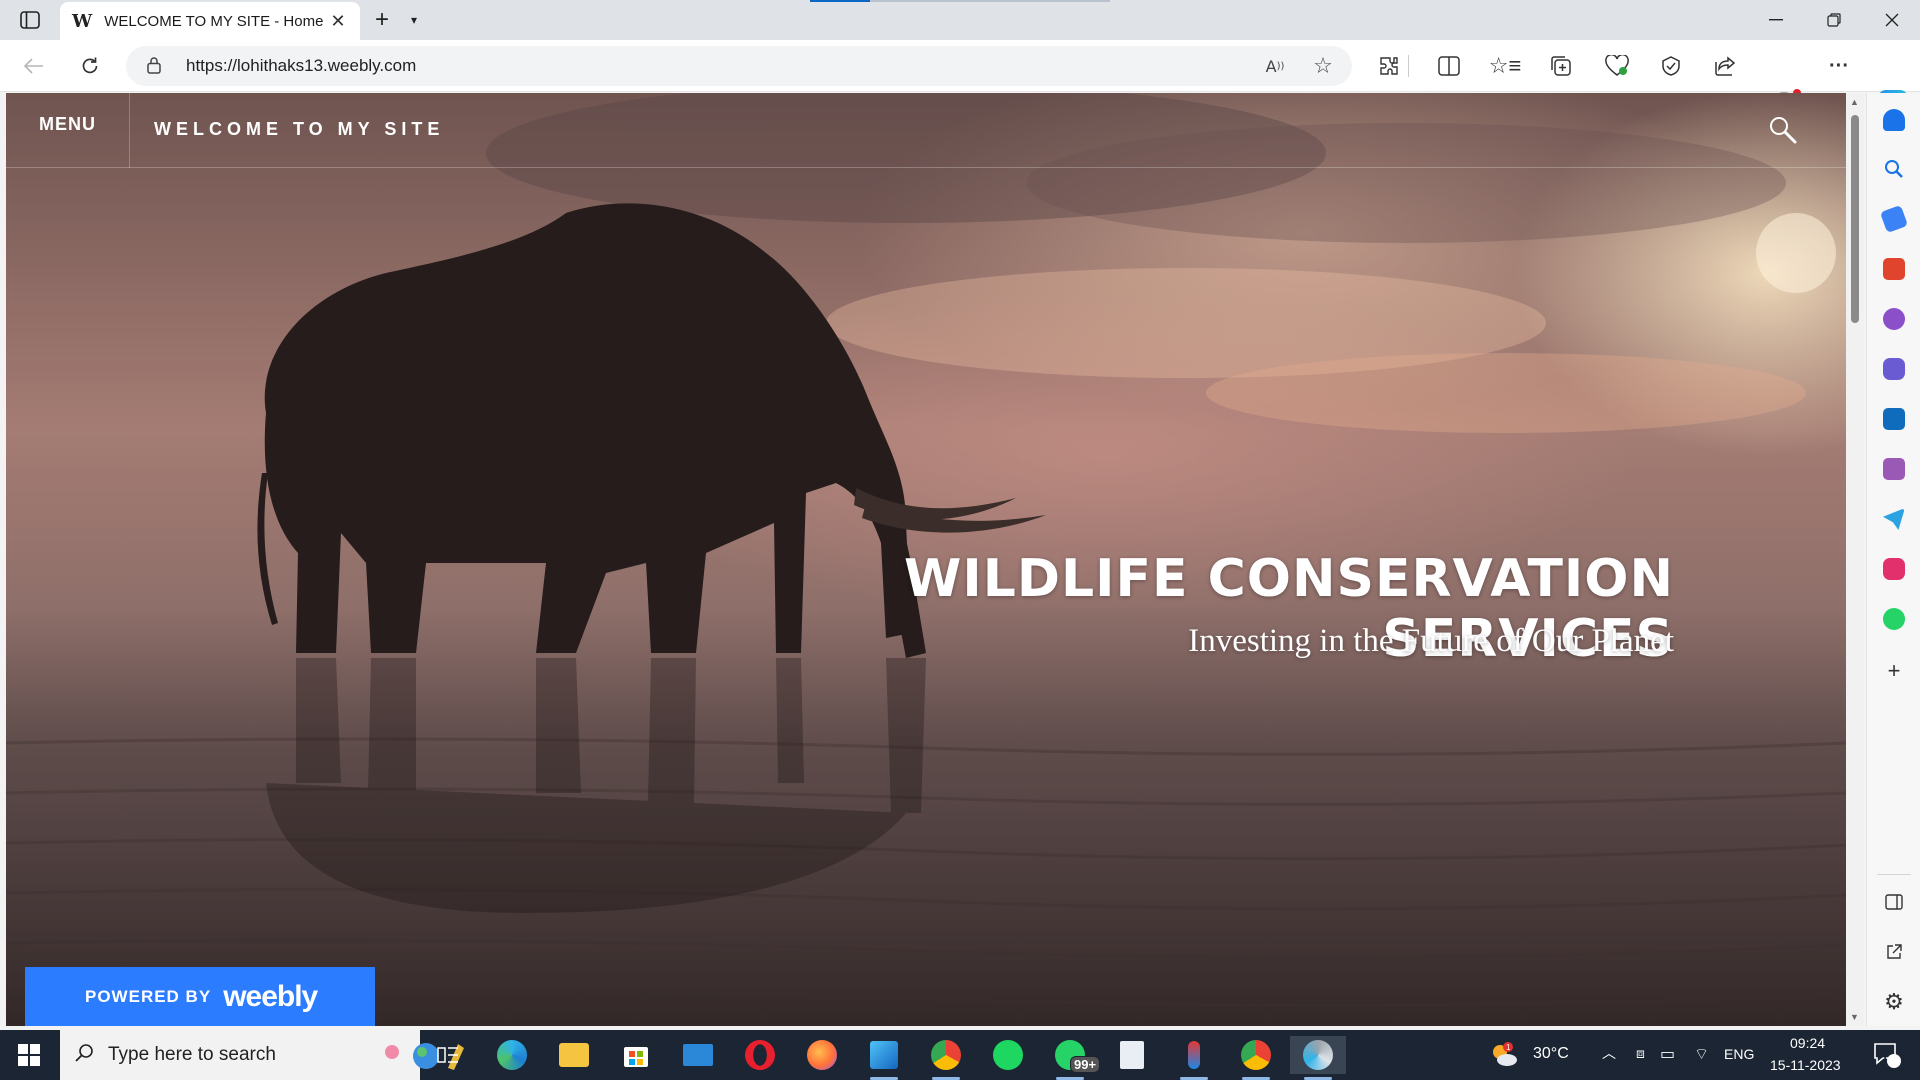  I want to click on edge-sidebar: + ⚙, so click(1893, 559).